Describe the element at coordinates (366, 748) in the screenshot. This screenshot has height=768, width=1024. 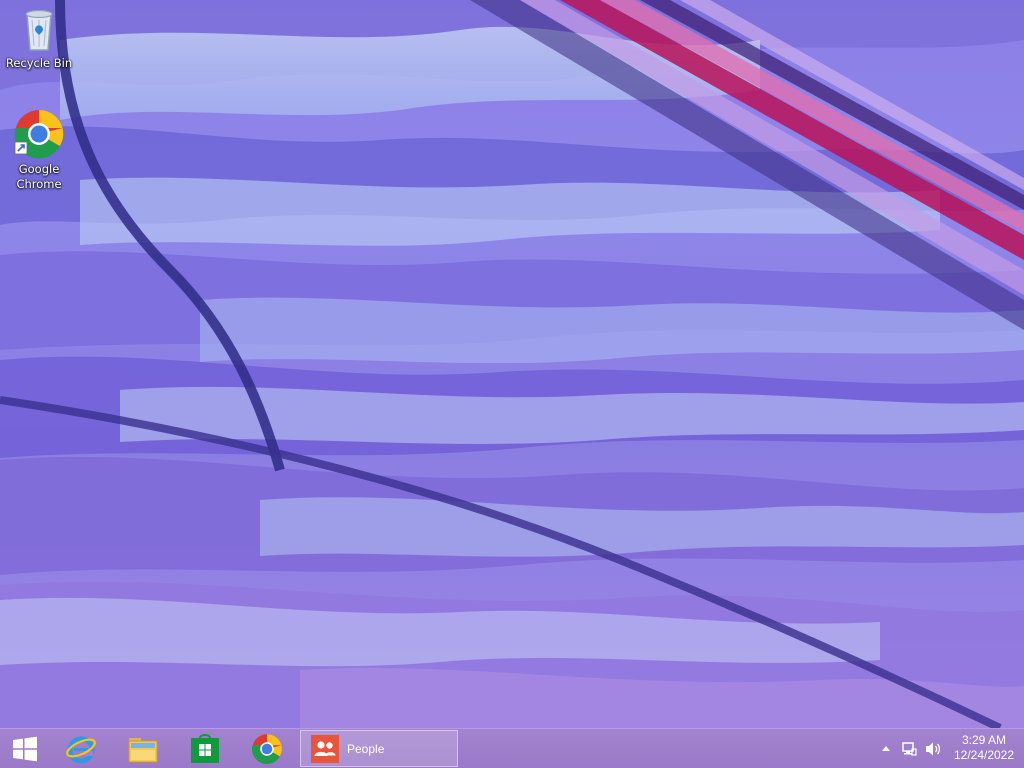
I see `people-button-label: People` at that location.